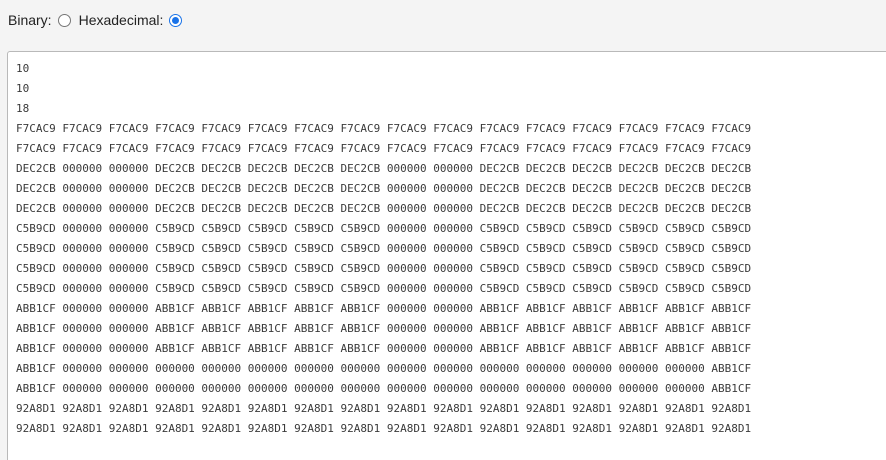 This screenshot has height=460, width=886. I want to click on output-line: 18, so click(23, 108).